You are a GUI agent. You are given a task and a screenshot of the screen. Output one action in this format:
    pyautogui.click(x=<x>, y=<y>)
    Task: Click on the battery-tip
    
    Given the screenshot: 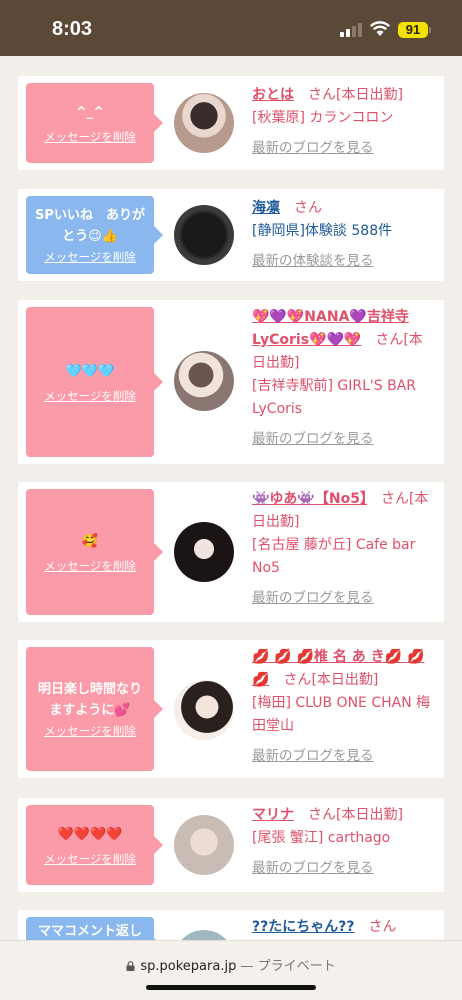 What is the action you would take?
    pyautogui.click(x=430, y=30)
    